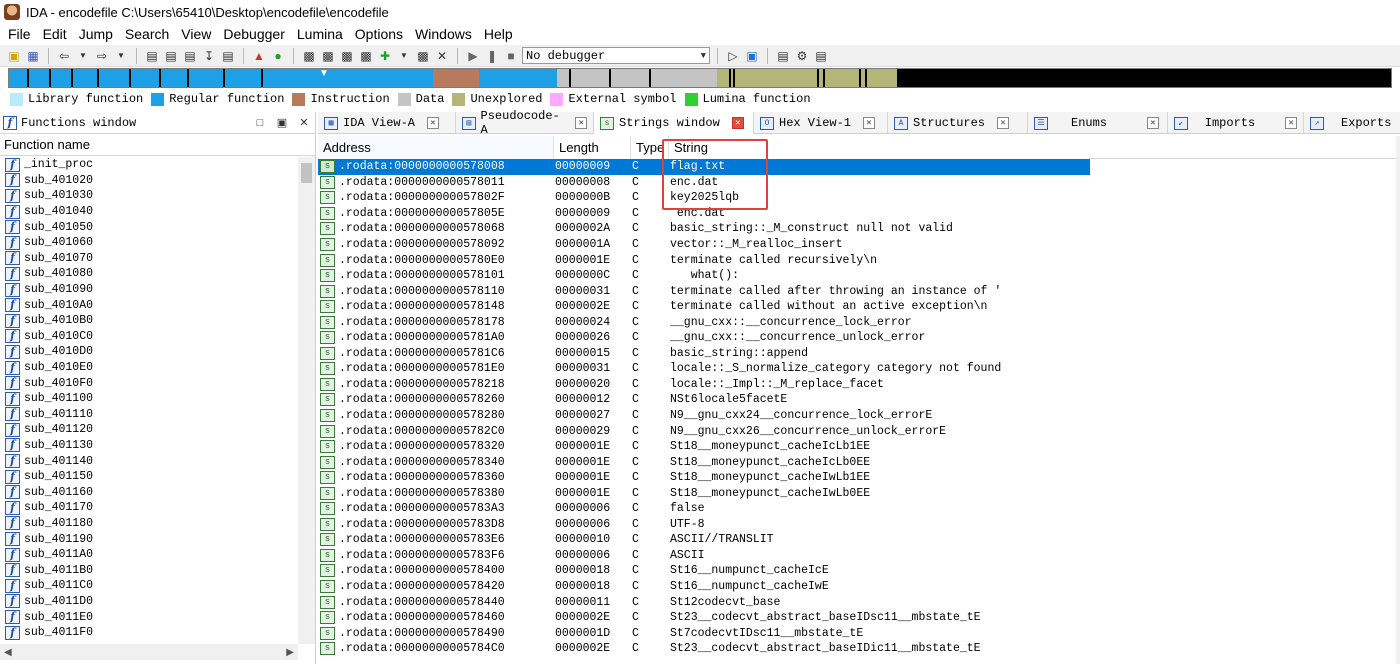 The image size is (1400, 664). I want to click on function-list-item: f sub_401190, so click(149, 539).